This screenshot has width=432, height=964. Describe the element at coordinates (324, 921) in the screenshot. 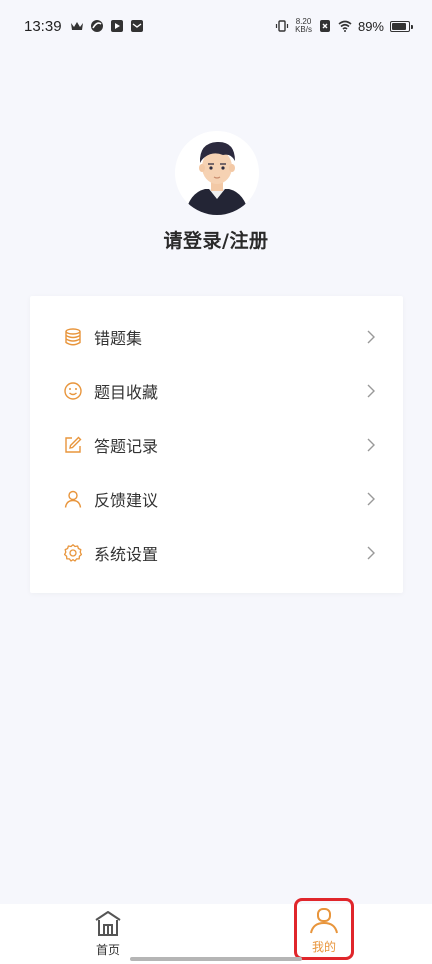

I see `person-icon` at that location.